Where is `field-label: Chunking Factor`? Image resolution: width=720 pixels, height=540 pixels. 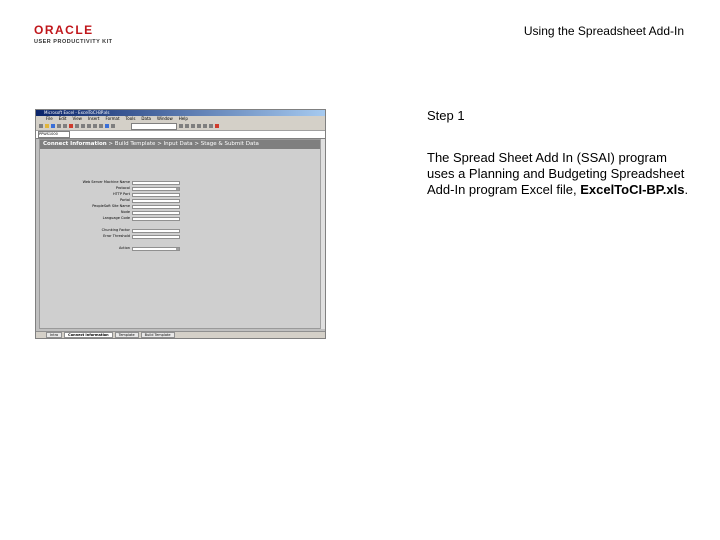
field-label: Chunking Factor is located at coordinates (115, 230).